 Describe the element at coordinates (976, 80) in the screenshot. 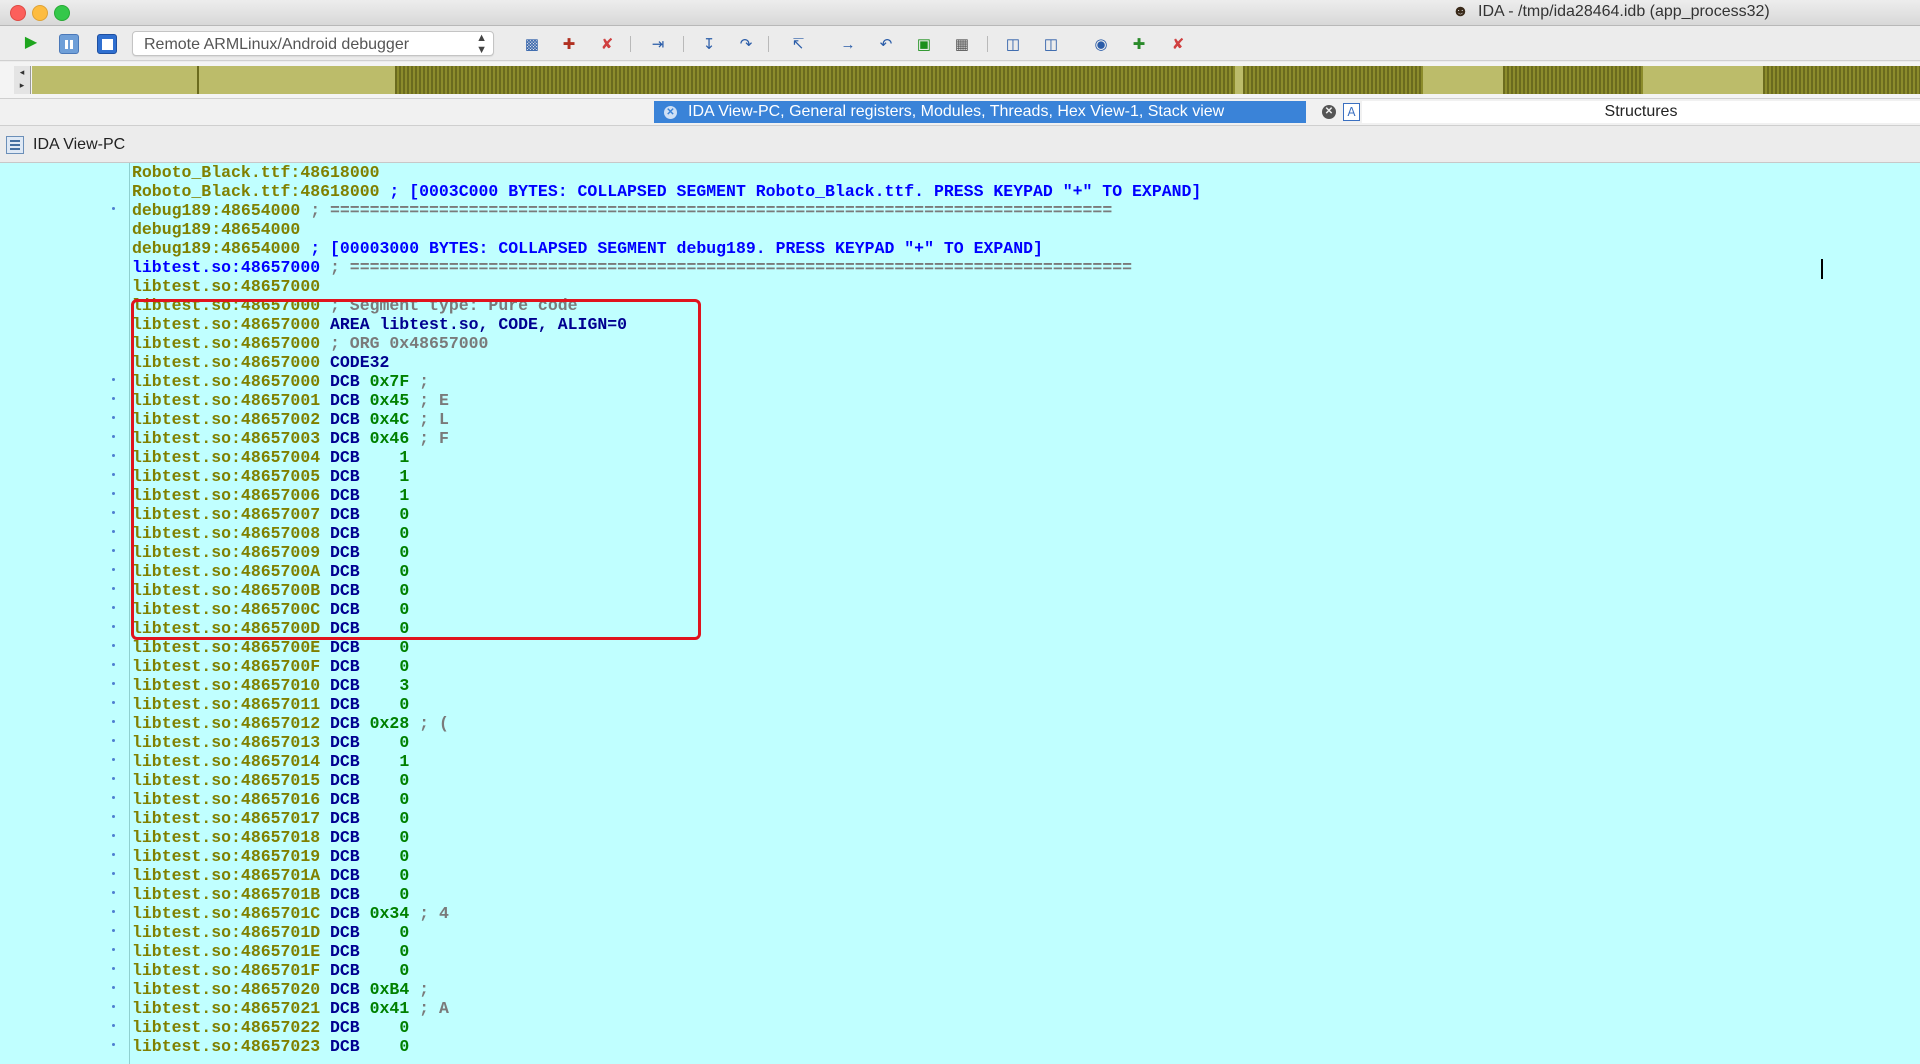

I see `nav-band-strip` at that location.